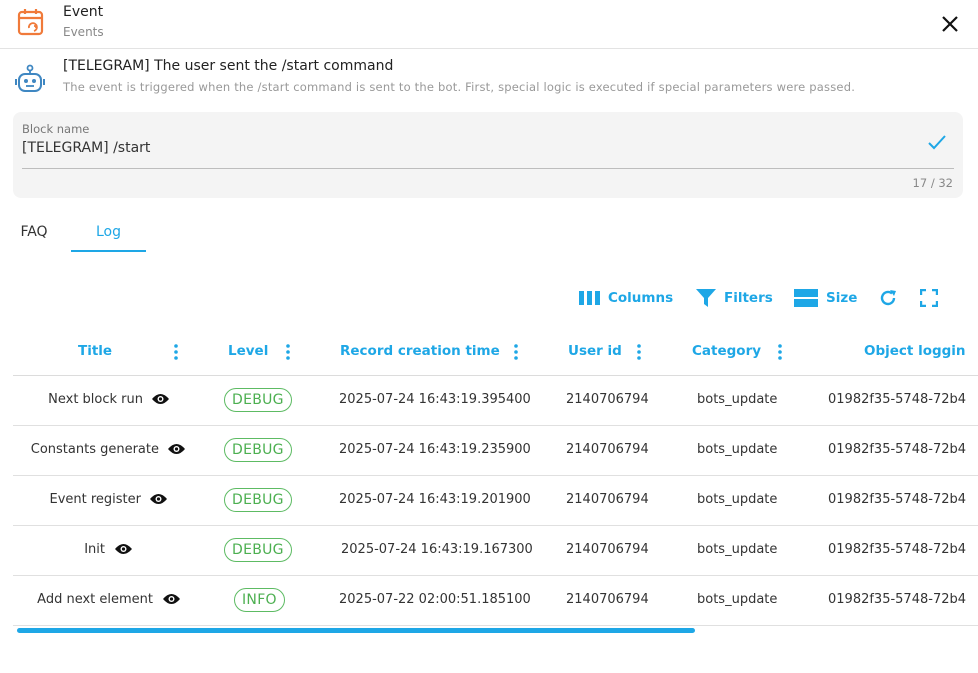  I want to click on row-title: Next block run, so click(95, 399).